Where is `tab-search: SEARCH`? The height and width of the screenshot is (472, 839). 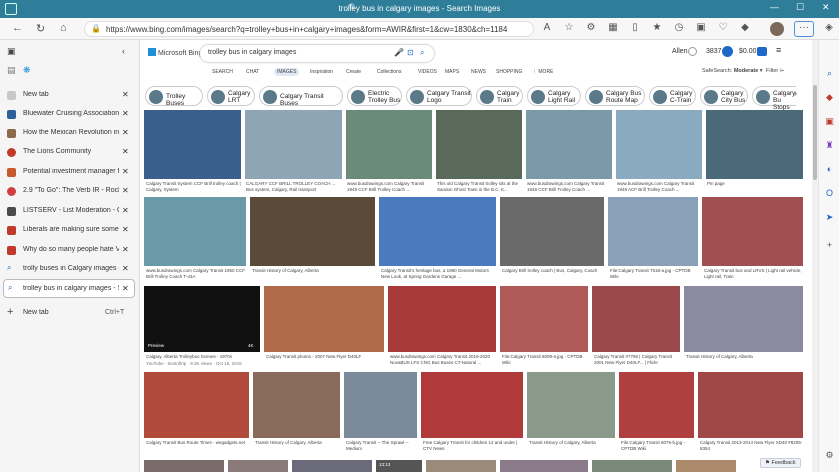 tab-search: SEARCH is located at coordinates (222, 72).